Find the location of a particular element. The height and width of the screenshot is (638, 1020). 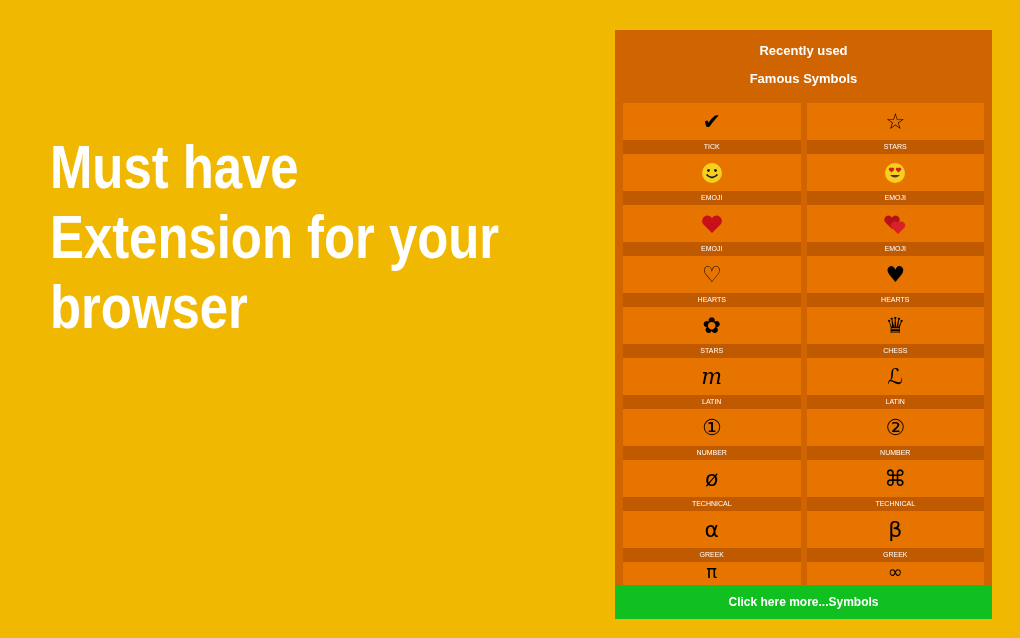

symbol-tile: ø is located at coordinates (712, 478).